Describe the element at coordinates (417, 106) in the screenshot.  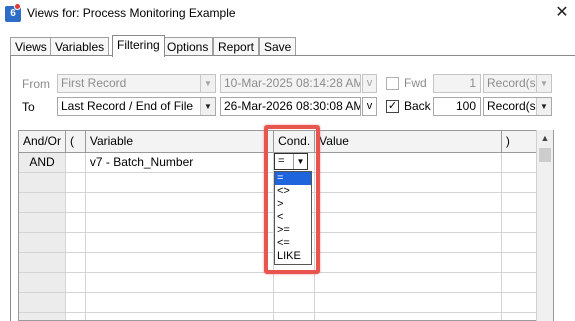
I see `back-label: Back` at that location.